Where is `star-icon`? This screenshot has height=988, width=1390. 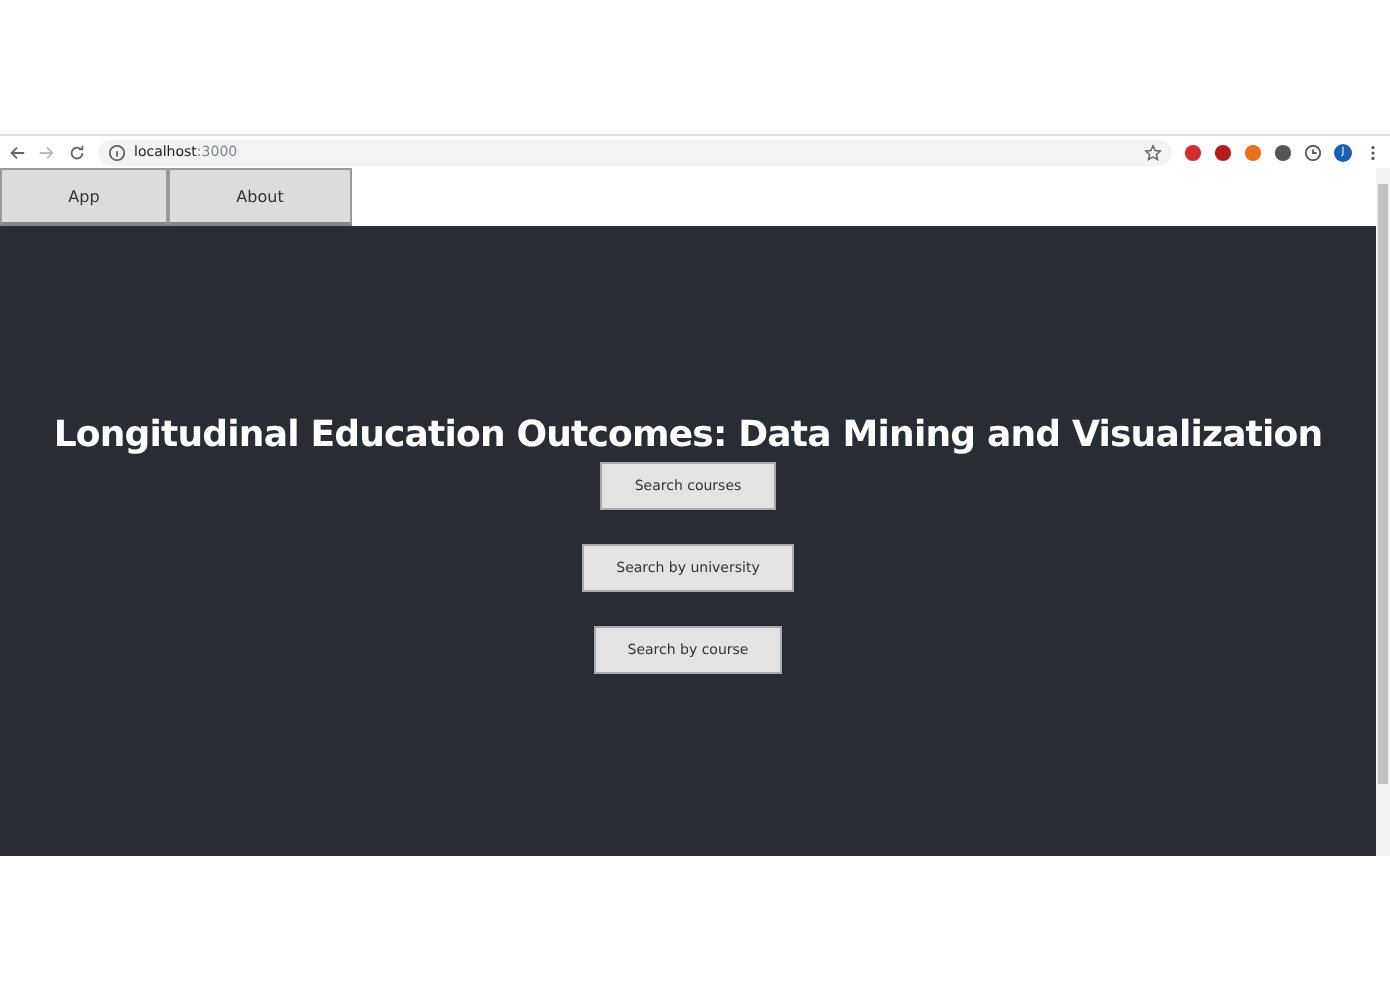 star-icon is located at coordinates (1153, 152).